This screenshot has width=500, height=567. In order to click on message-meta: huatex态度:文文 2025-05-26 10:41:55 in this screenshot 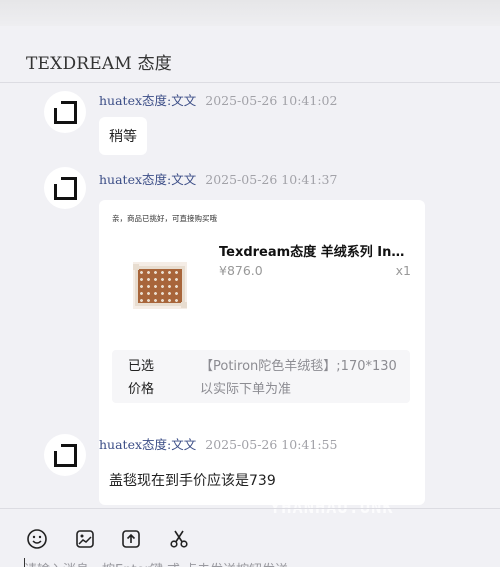, I will do `click(218, 443)`.